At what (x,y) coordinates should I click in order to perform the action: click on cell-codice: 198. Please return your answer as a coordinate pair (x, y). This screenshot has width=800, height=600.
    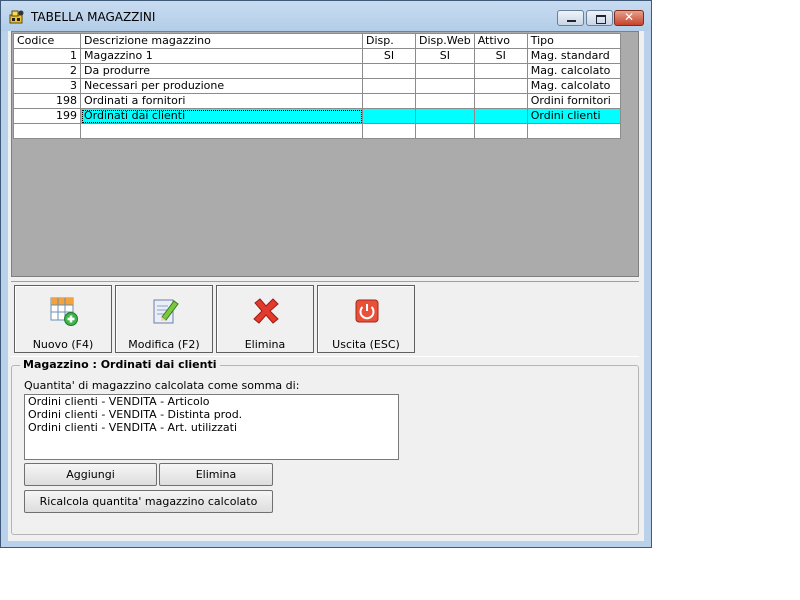
    Looking at the image, I should click on (47, 101).